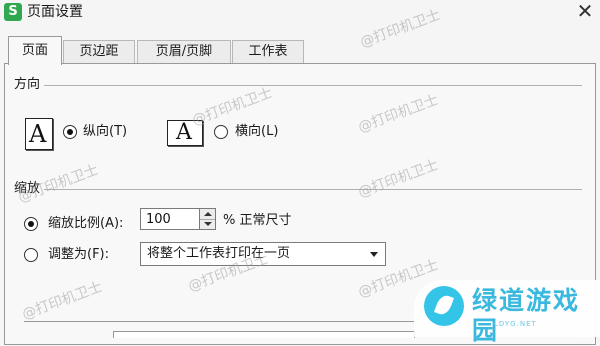 This screenshot has width=600, height=346. I want to click on orientation-divider, so click(313, 85).